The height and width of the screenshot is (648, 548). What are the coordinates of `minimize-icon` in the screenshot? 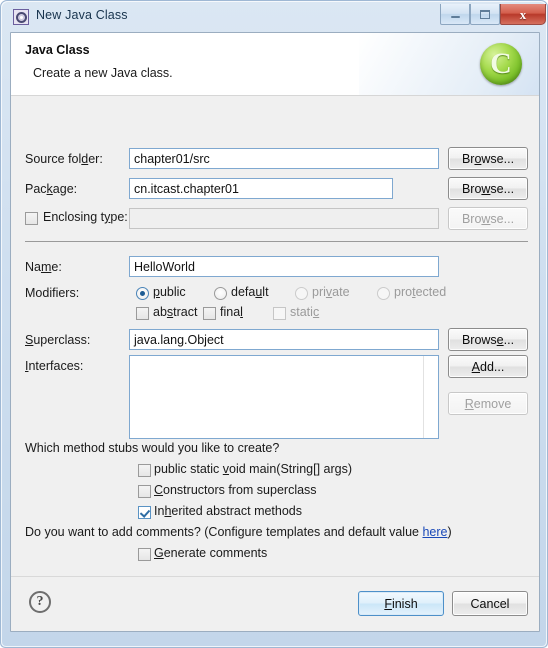 It's located at (455, 17).